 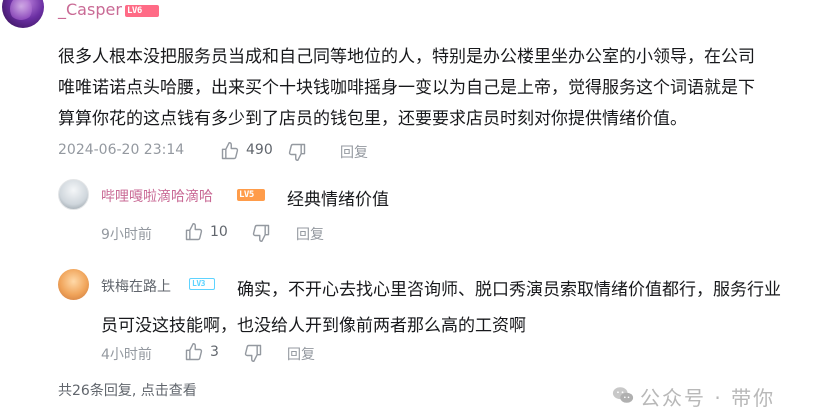 What do you see at coordinates (136, 286) in the screenshot?
I see `reply-username: 铁梅在路上` at bounding box center [136, 286].